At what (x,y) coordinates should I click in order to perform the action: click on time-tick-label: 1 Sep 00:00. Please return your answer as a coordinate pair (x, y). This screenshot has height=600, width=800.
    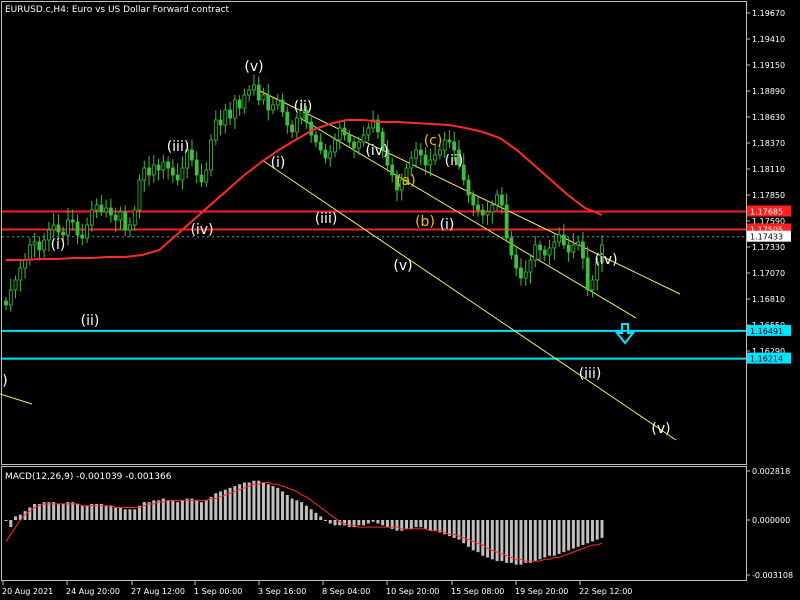
    Looking at the image, I should click on (218, 591).